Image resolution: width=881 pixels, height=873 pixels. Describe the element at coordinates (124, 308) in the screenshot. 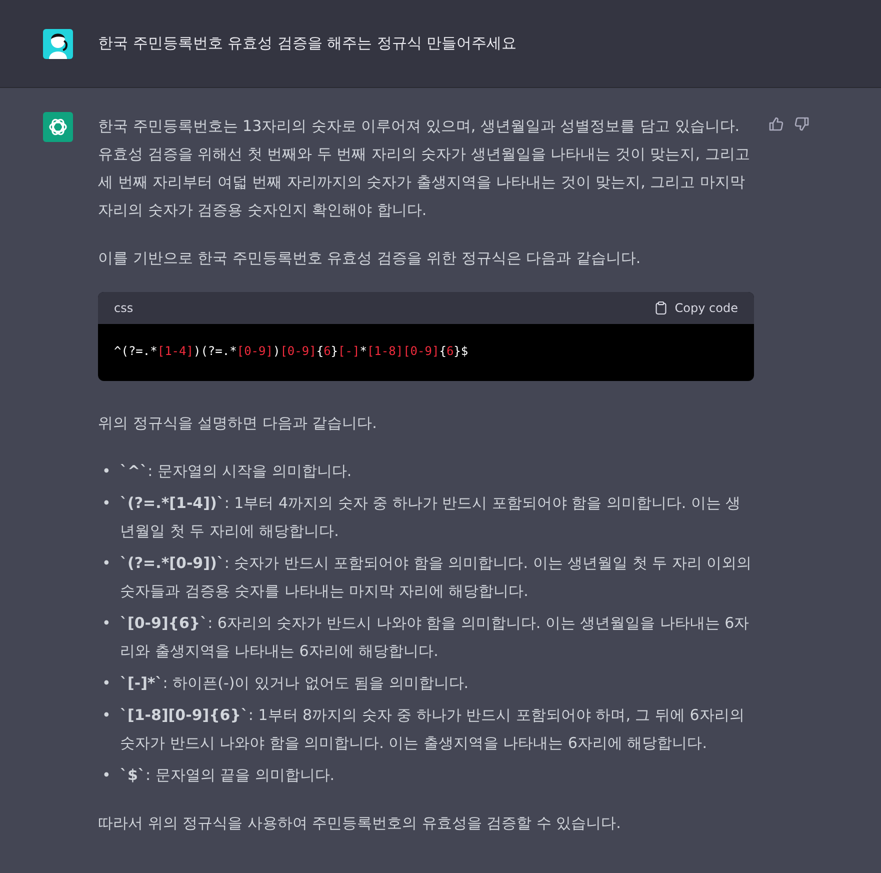

I see `code-language-label: css` at that location.